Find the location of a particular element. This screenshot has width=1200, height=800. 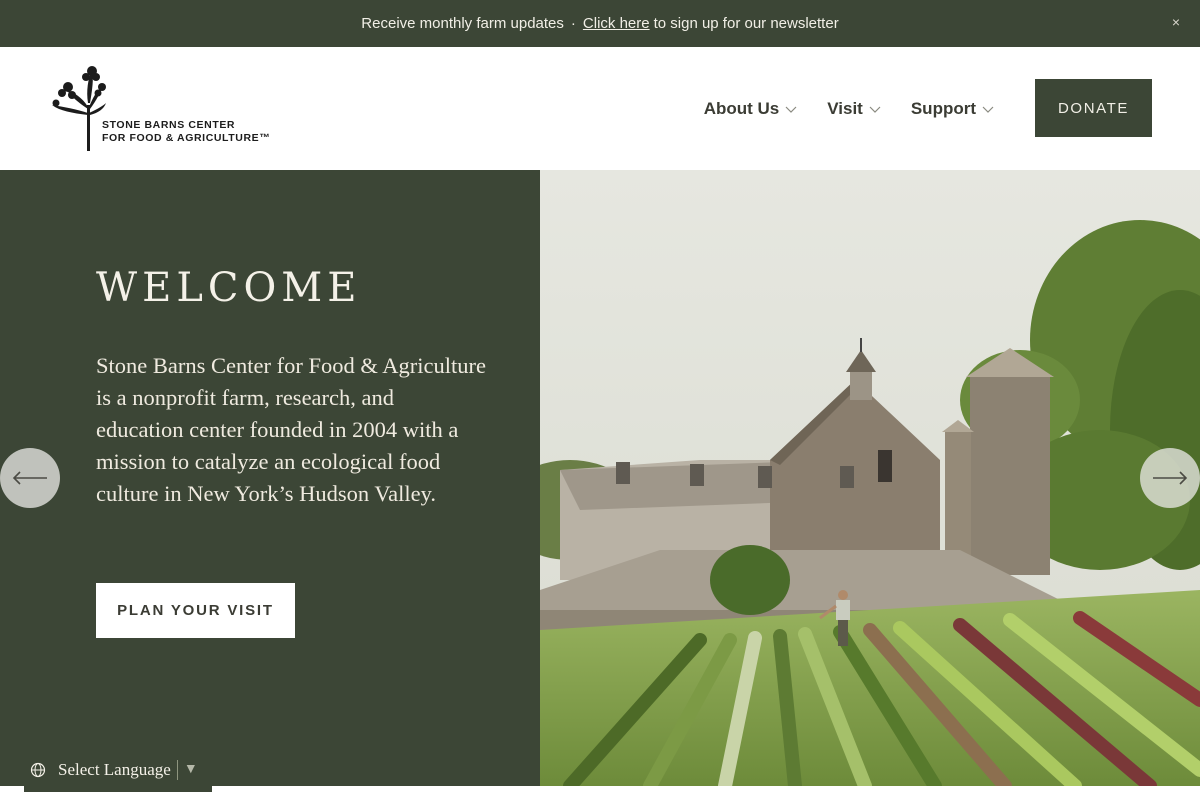

arrow-left-icon is located at coordinates (29, 478).